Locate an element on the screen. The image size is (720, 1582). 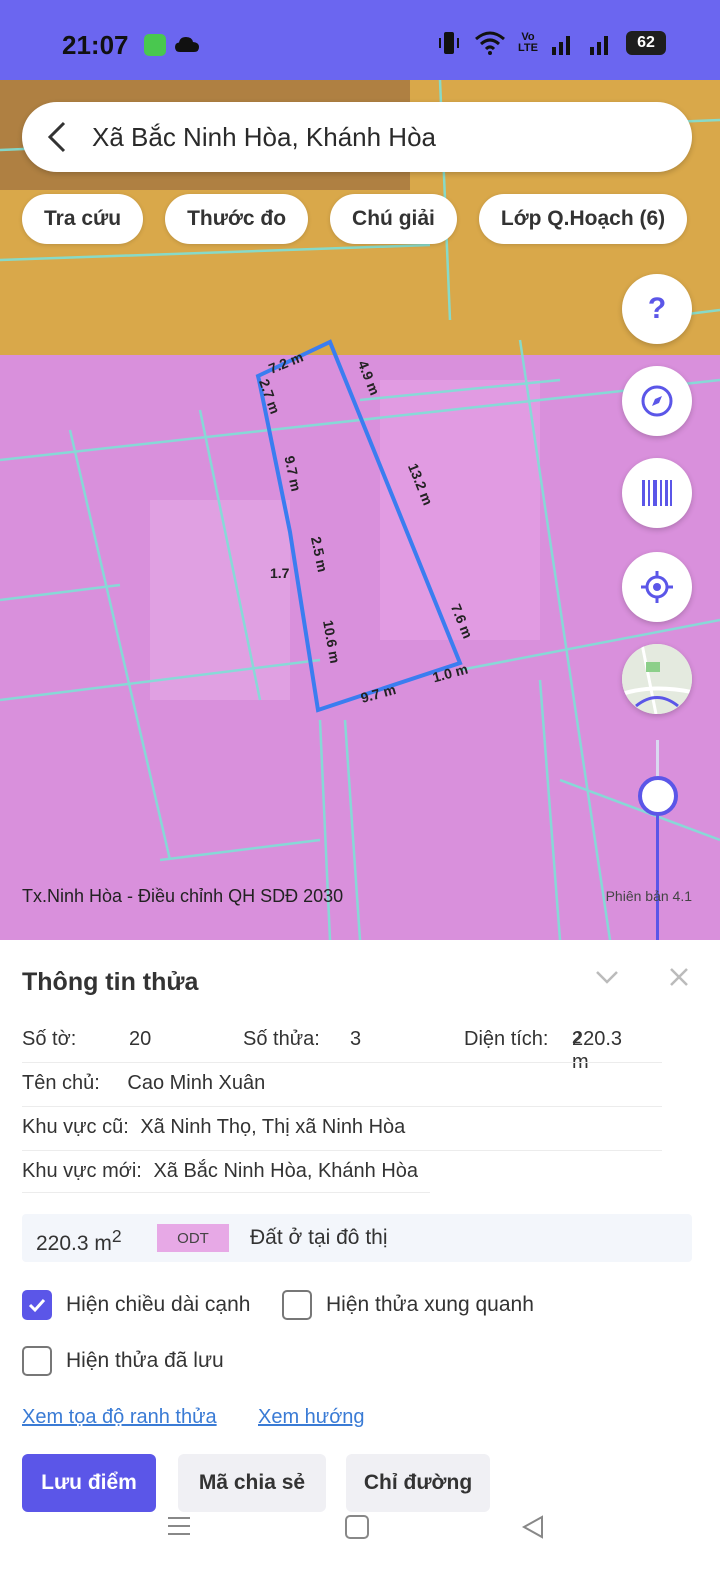
chevron-down-icon is located at coordinates (607, 977).